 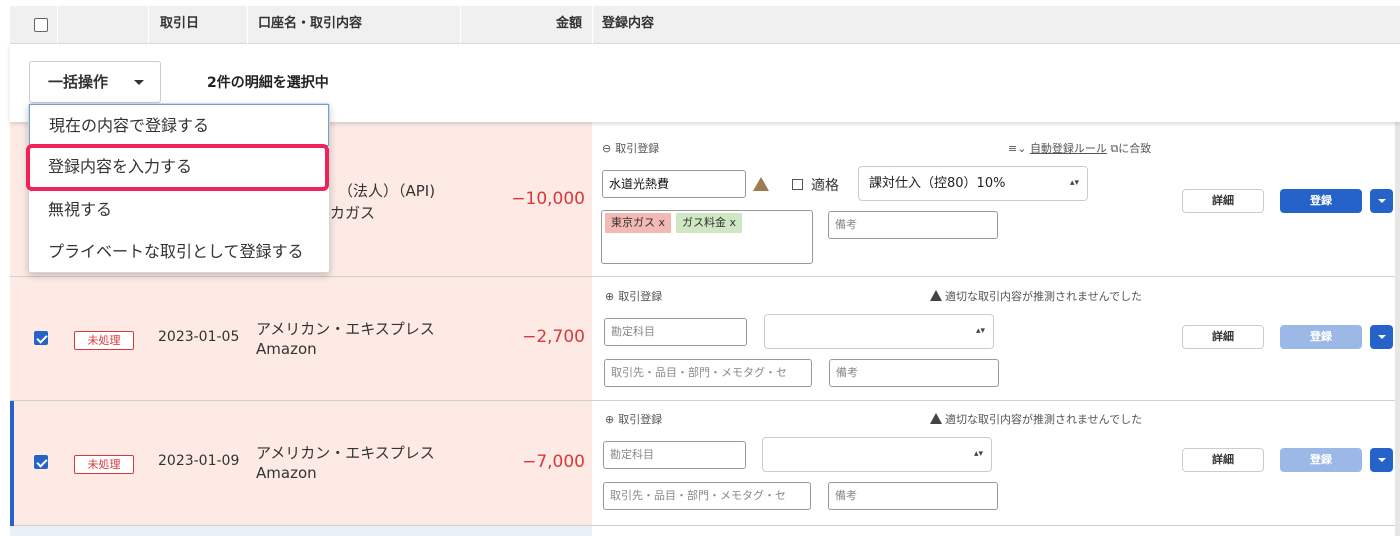 What do you see at coordinates (41, 25) in the screenshot?
I see `select-all-checkbox` at bounding box center [41, 25].